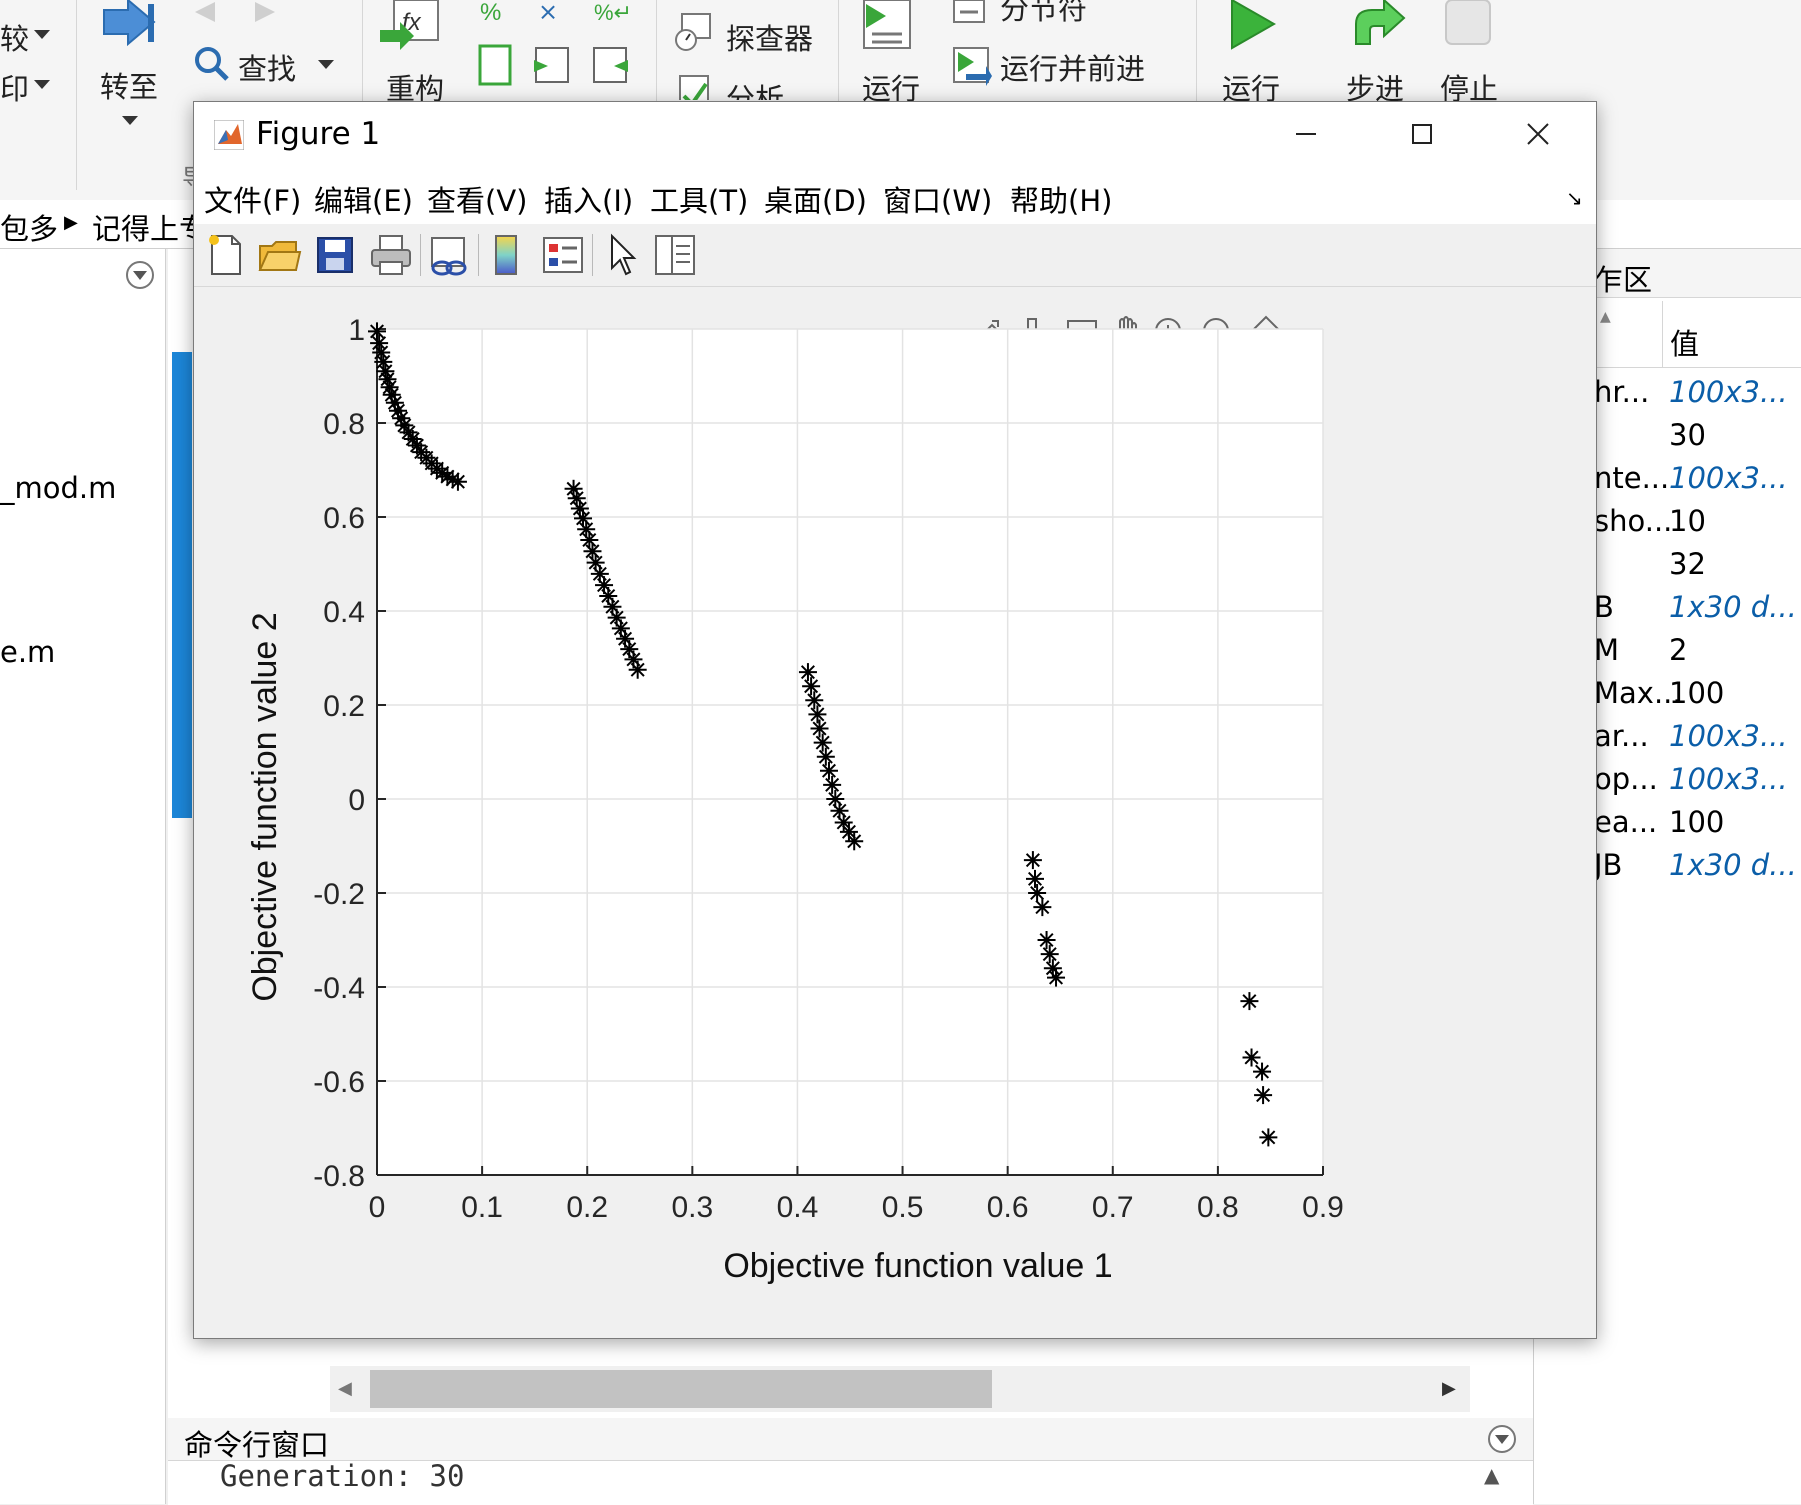  What do you see at coordinates (903, 1207) in the screenshot?
I see `x-tick-label: 0.5` at bounding box center [903, 1207].